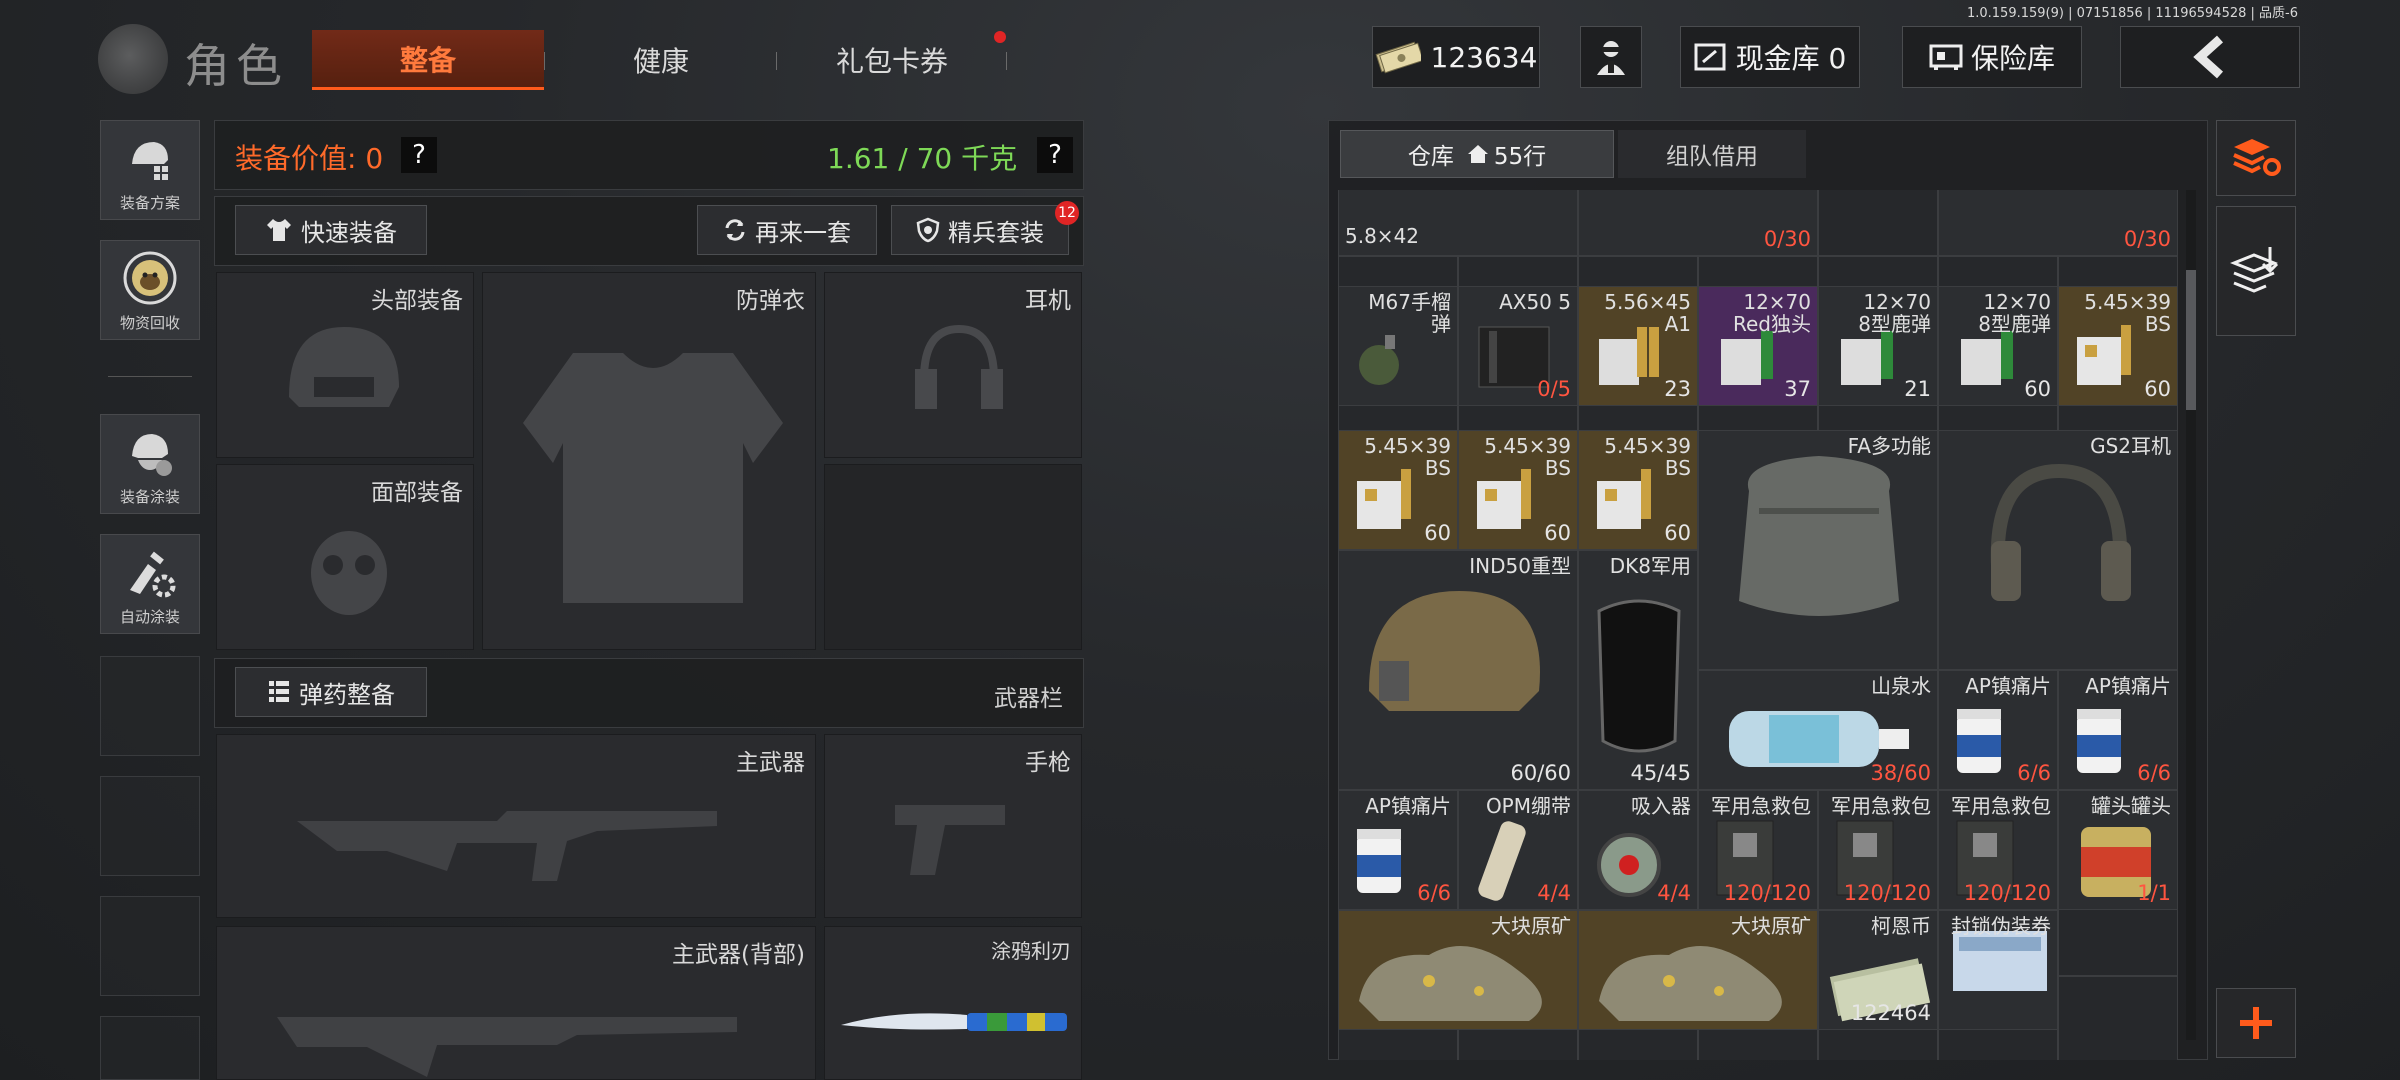 The width and height of the screenshot is (2400, 1080). Describe the element at coordinates (347, 694) in the screenshot. I see `ammo-prep-label: 弹药整备` at that location.